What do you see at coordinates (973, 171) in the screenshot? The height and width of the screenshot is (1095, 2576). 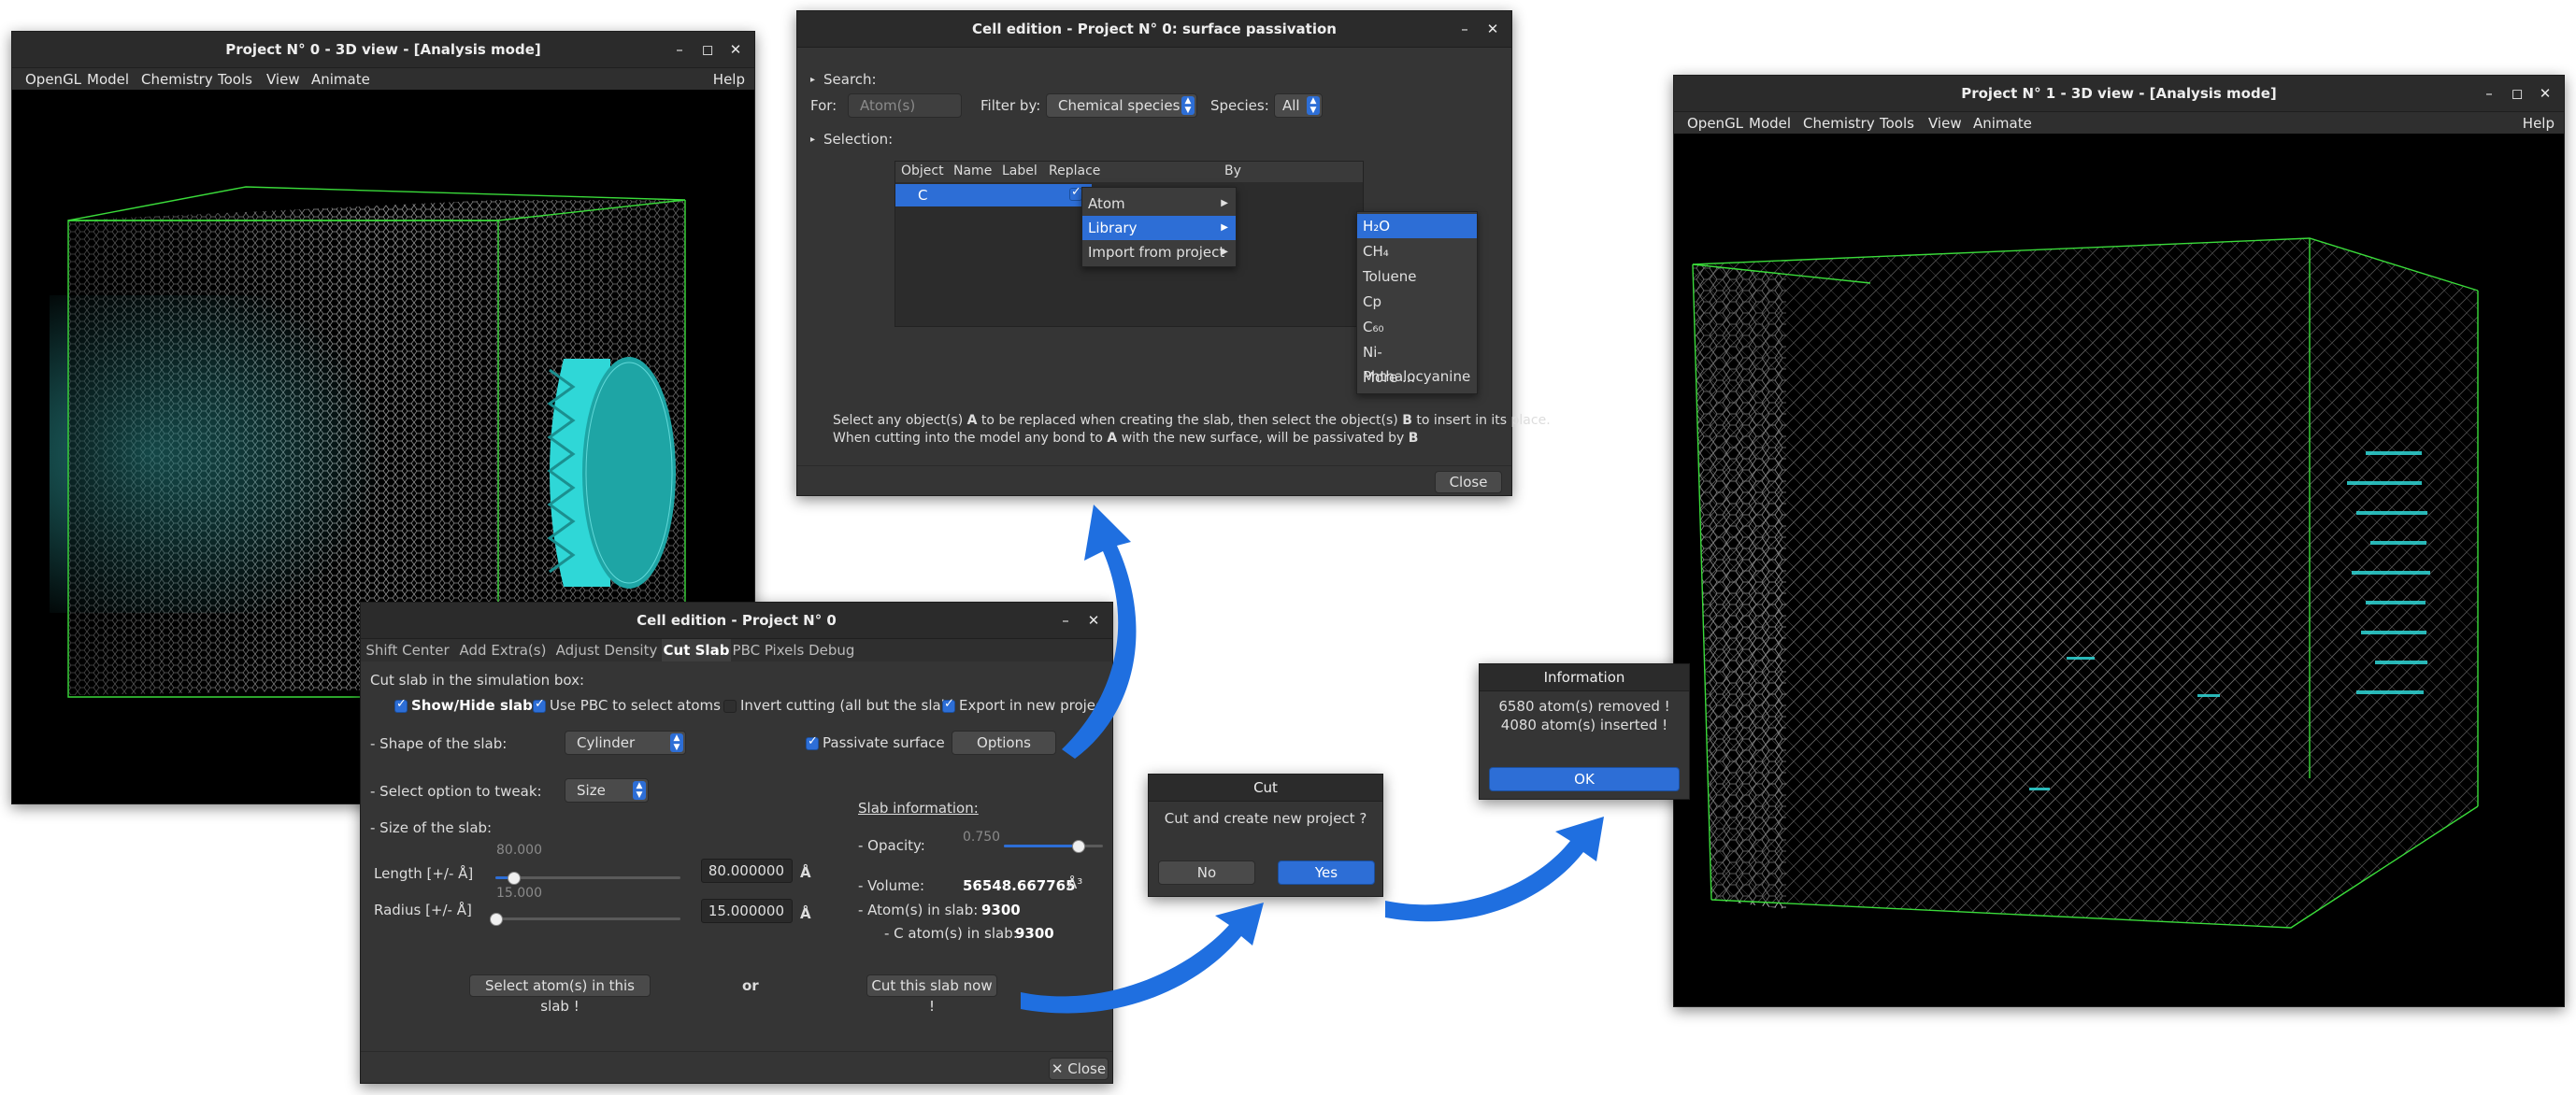 I see `col-name: Name` at bounding box center [973, 171].